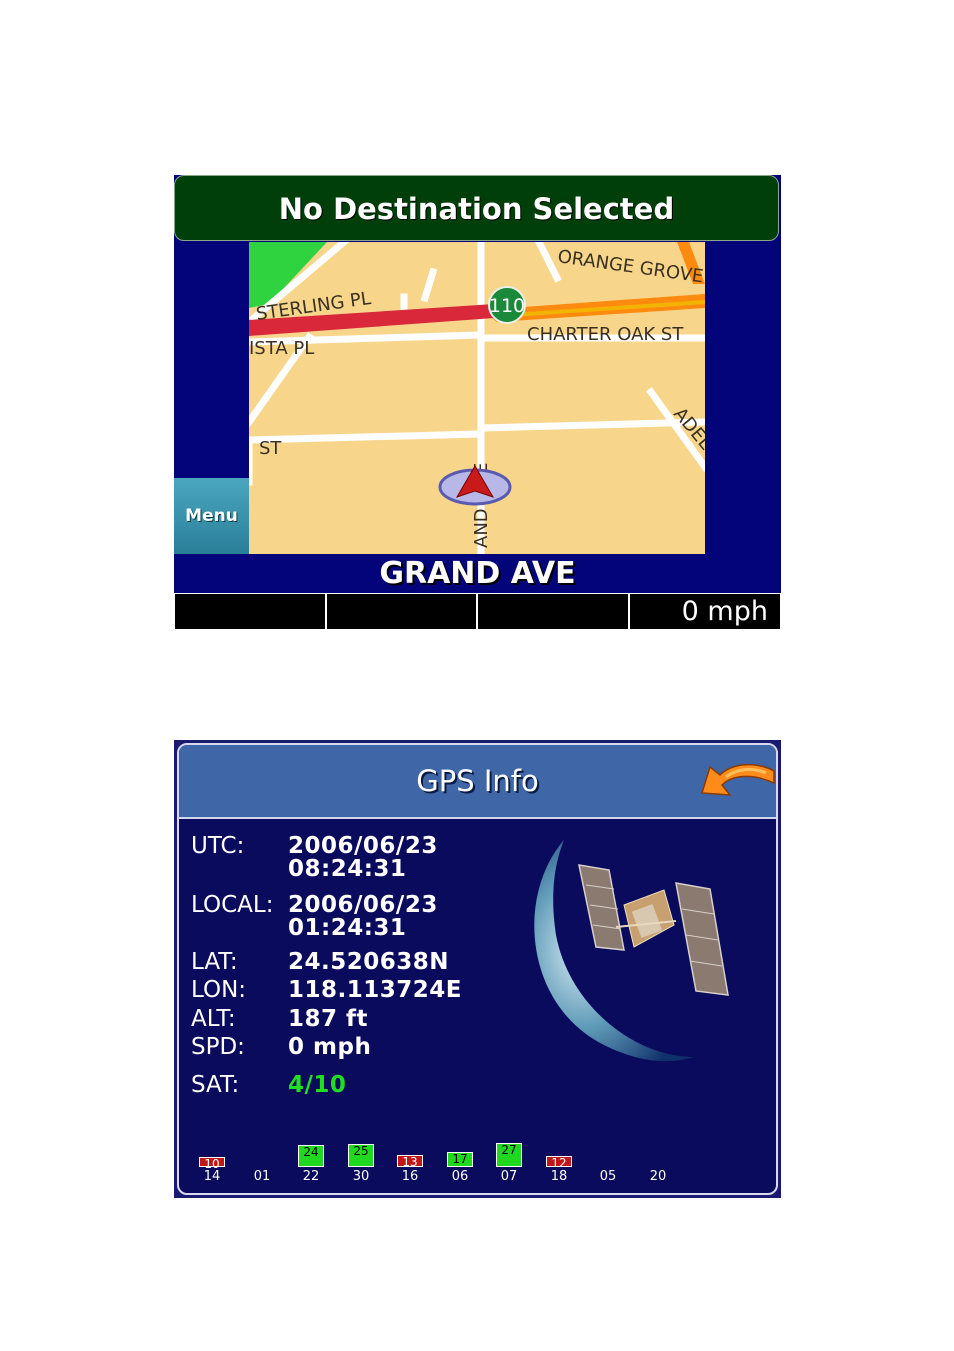 The width and height of the screenshot is (954, 1351). Describe the element at coordinates (262, 1155) in the screenshot. I see `satellite-01: 01` at that location.